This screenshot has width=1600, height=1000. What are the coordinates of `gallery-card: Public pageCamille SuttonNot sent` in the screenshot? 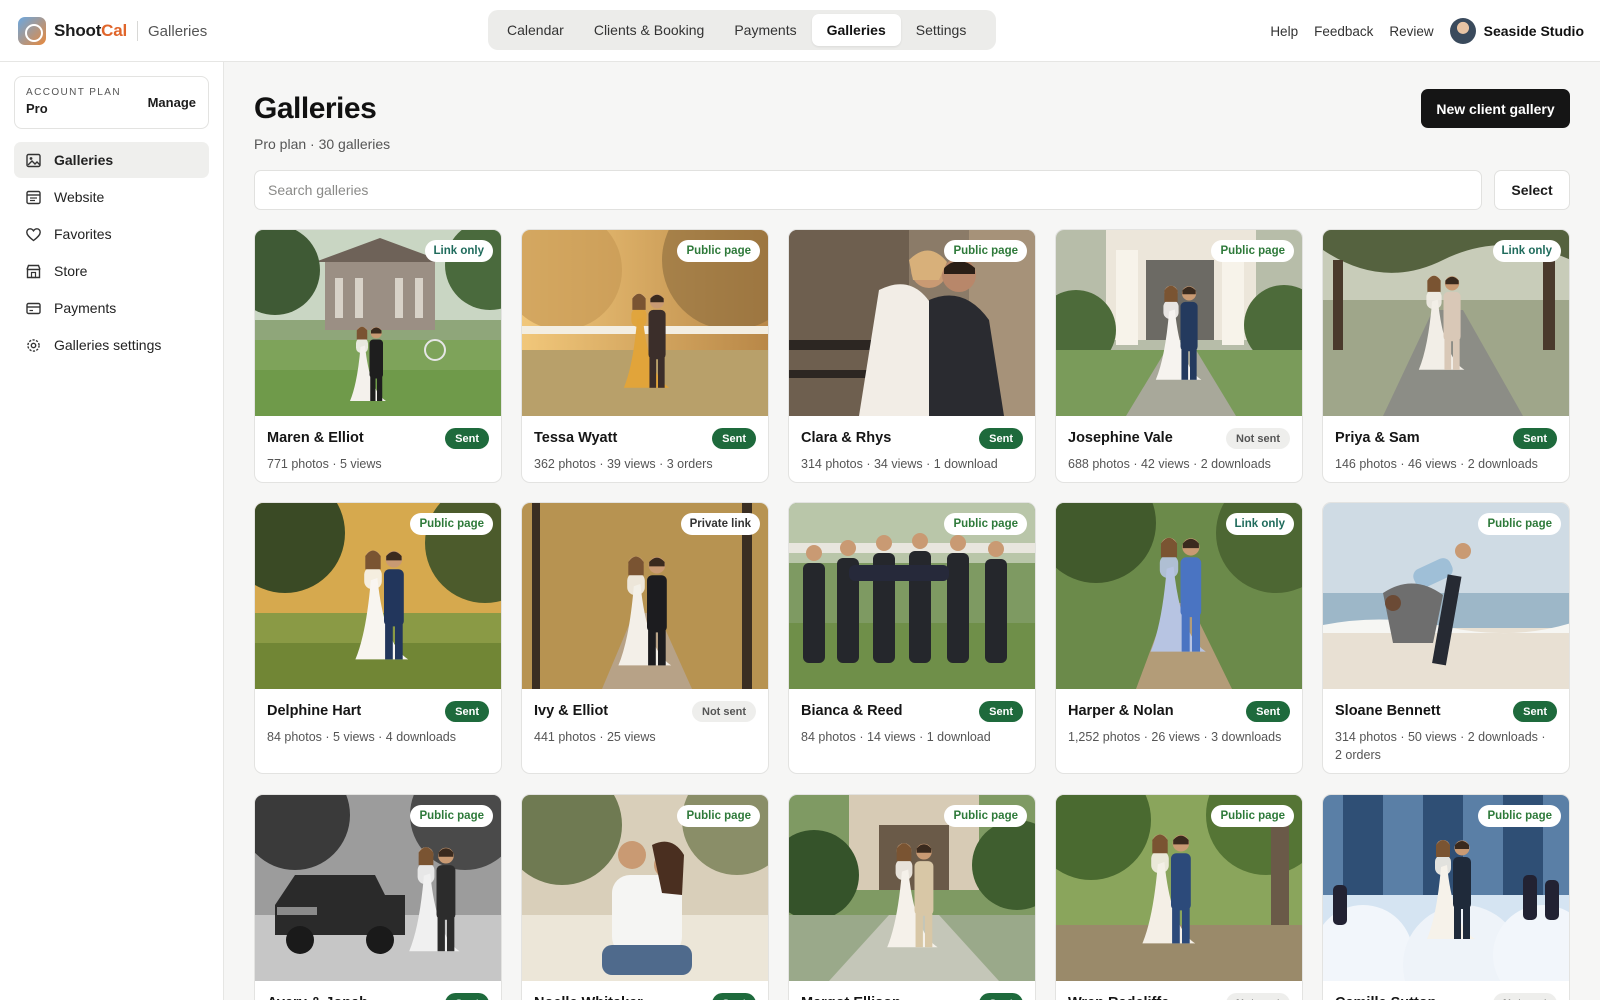 It's located at (1446, 897).